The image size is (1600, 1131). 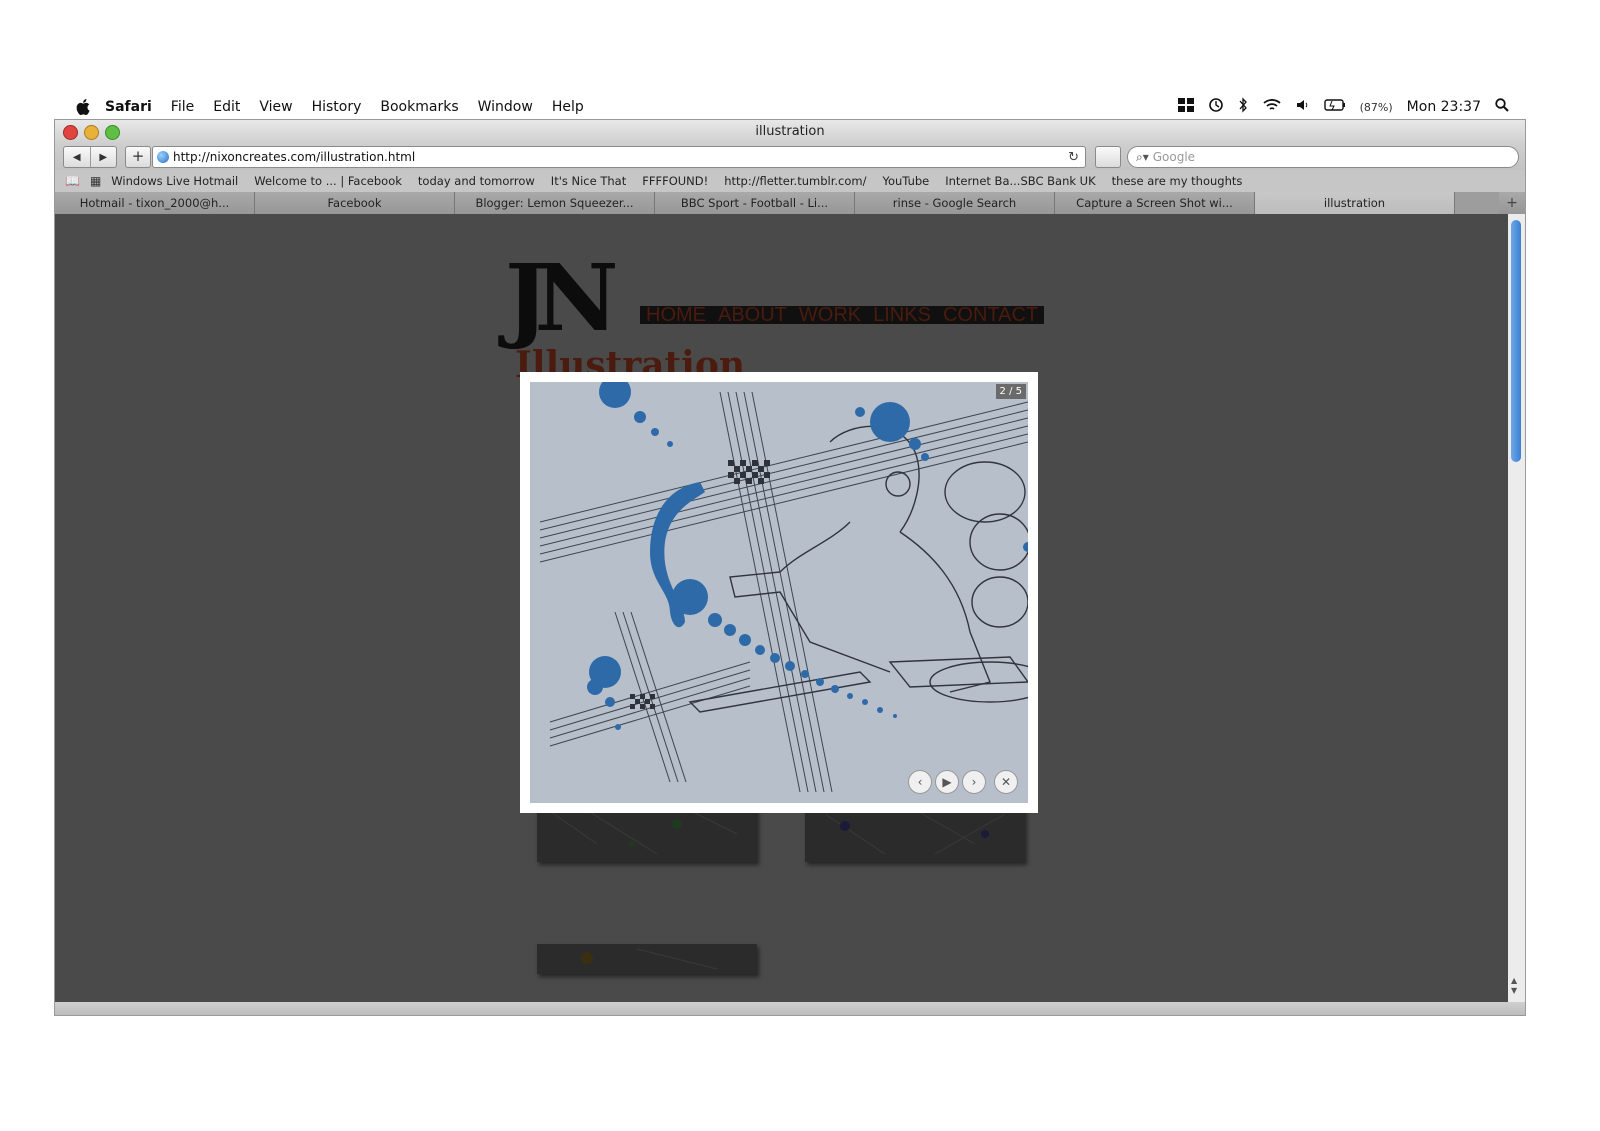 What do you see at coordinates (1376, 107) in the screenshot?
I see `battery-percentage: (87%)` at bounding box center [1376, 107].